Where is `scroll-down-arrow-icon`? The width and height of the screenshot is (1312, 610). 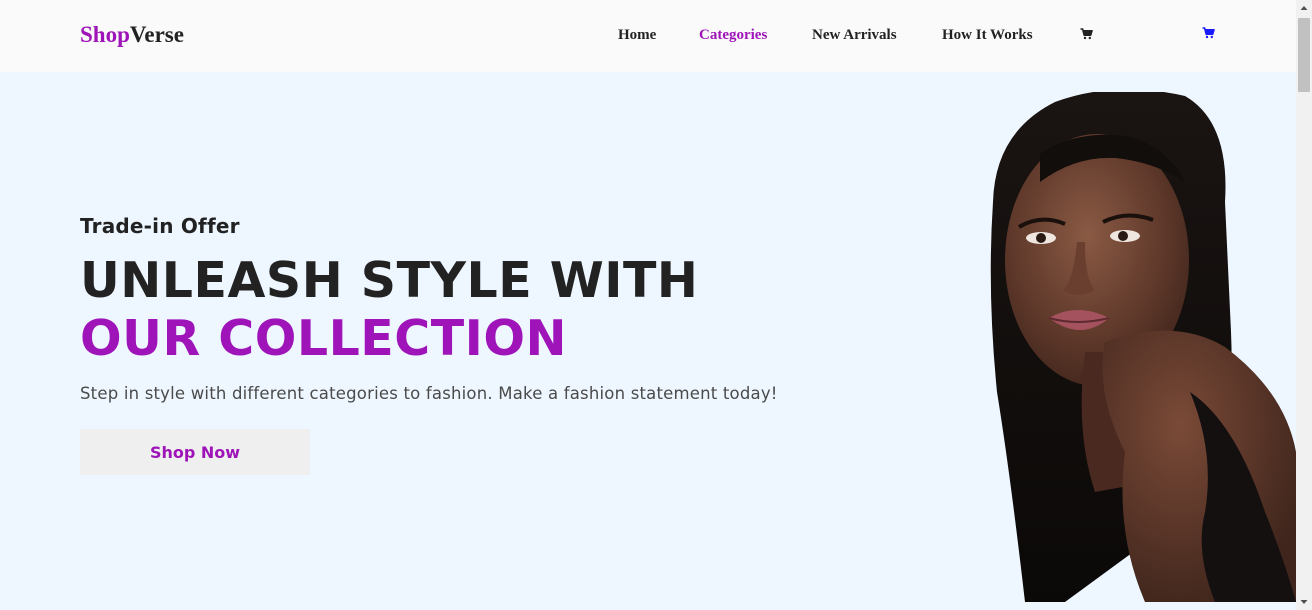 scroll-down-arrow-icon is located at coordinates (1304, 602).